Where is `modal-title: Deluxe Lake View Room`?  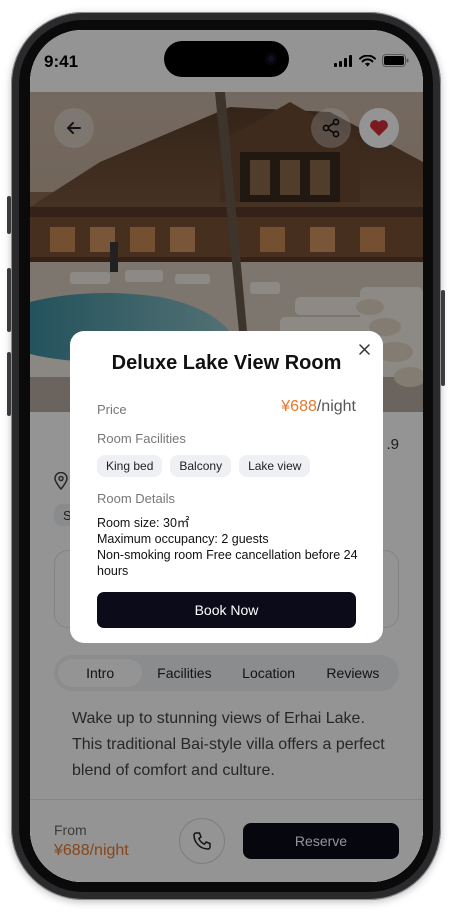
modal-title: Deluxe Lake View Room is located at coordinates (226, 363).